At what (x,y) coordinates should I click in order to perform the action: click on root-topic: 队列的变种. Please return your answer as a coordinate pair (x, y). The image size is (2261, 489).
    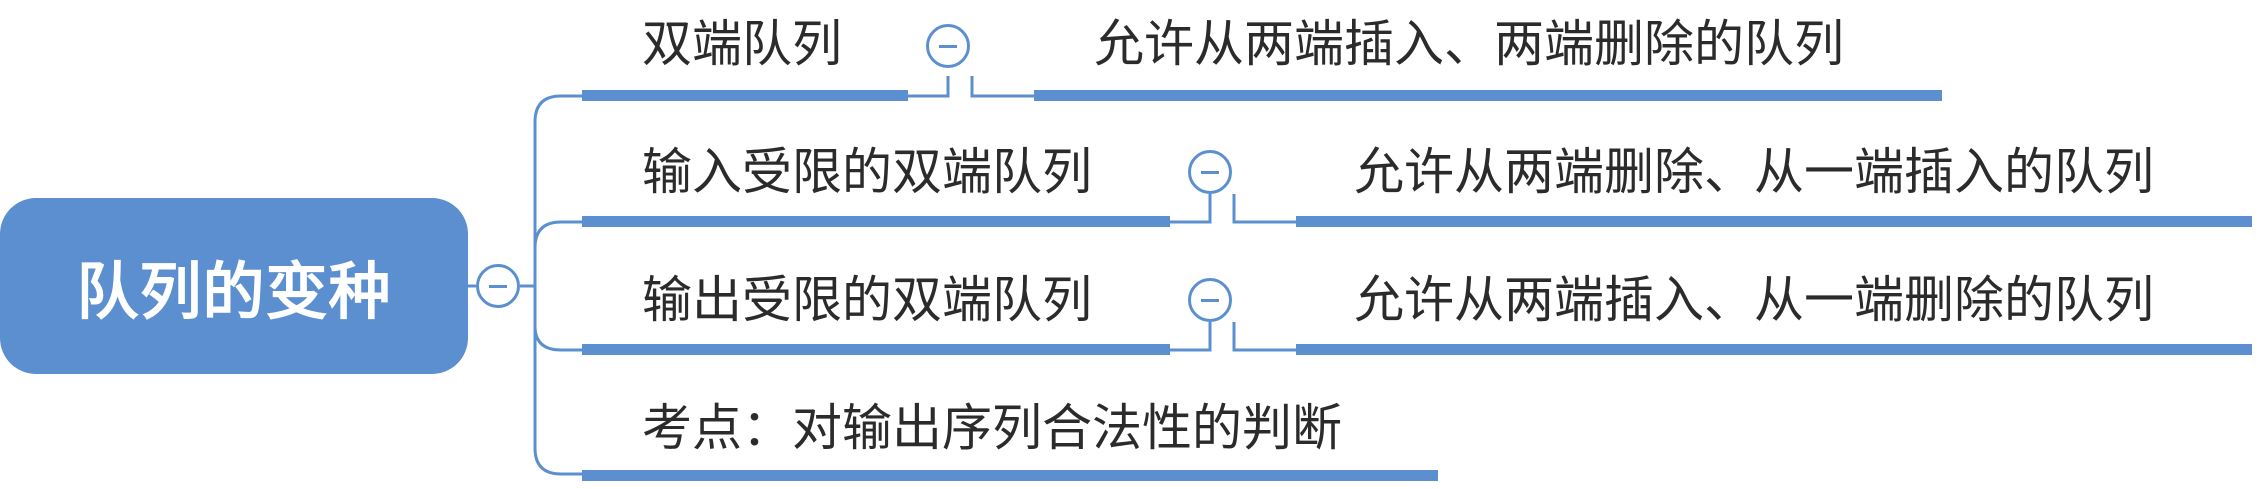
    Looking at the image, I should click on (234, 286).